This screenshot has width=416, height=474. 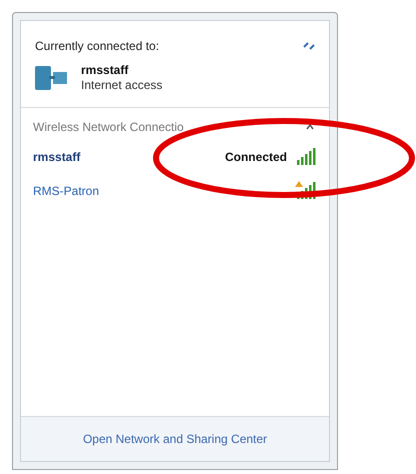 What do you see at coordinates (121, 85) in the screenshot?
I see `access-status: Internet access` at bounding box center [121, 85].